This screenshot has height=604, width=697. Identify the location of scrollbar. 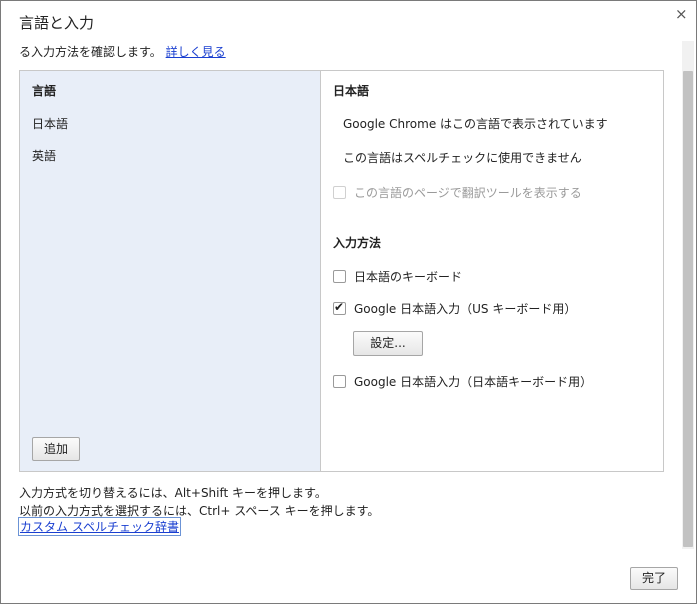
(688, 295).